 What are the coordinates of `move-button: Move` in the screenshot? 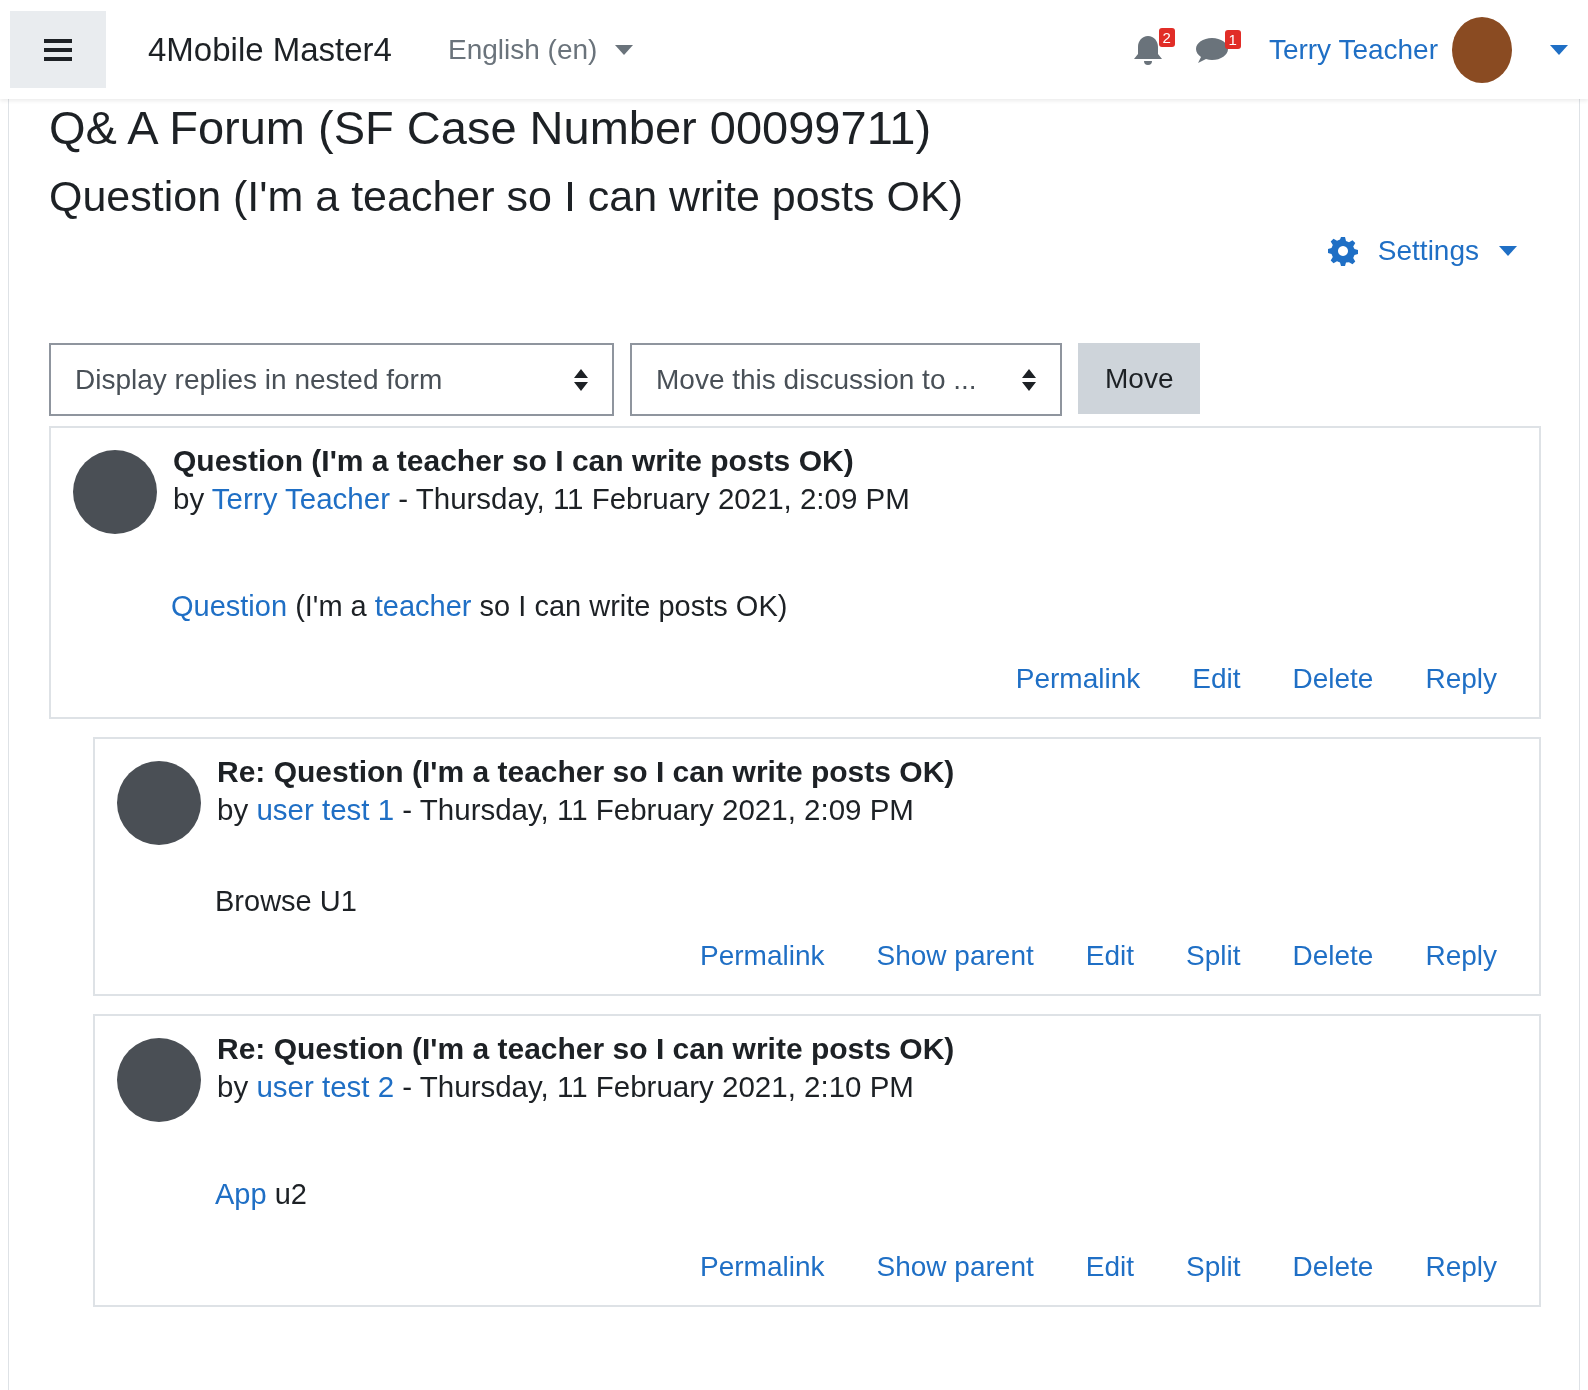 It's located at (1139, 378).